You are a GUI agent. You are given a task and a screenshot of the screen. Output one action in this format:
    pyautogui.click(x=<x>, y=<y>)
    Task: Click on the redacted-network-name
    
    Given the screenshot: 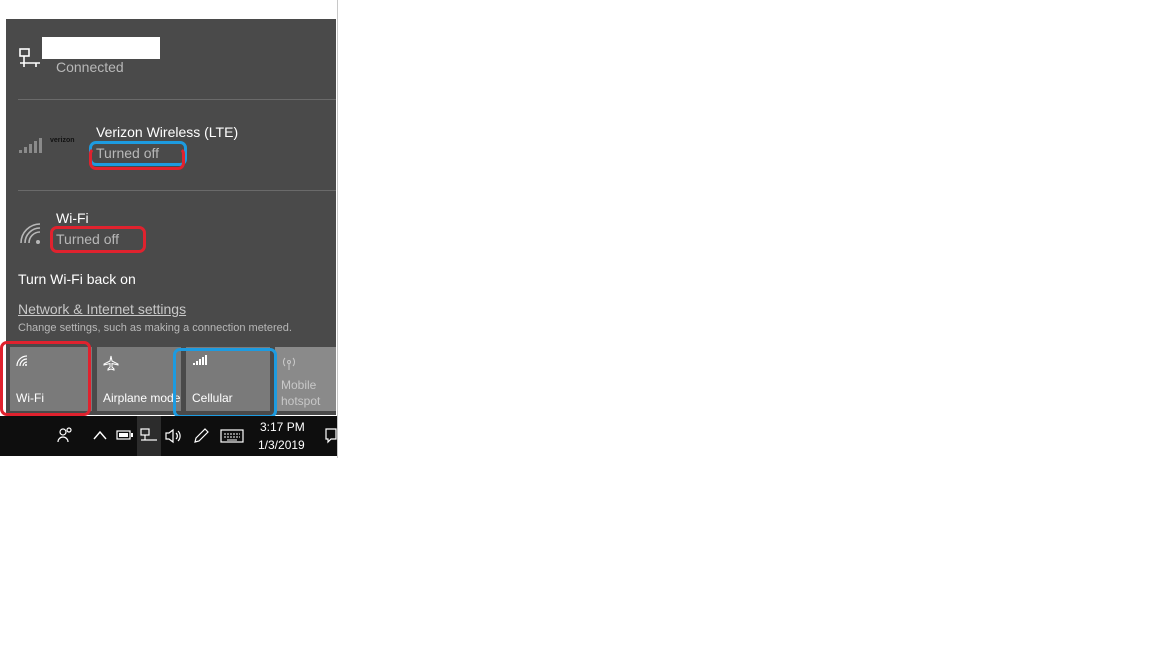 What is the action you would take?
    pyautogui.click(x=101, y=48)
    